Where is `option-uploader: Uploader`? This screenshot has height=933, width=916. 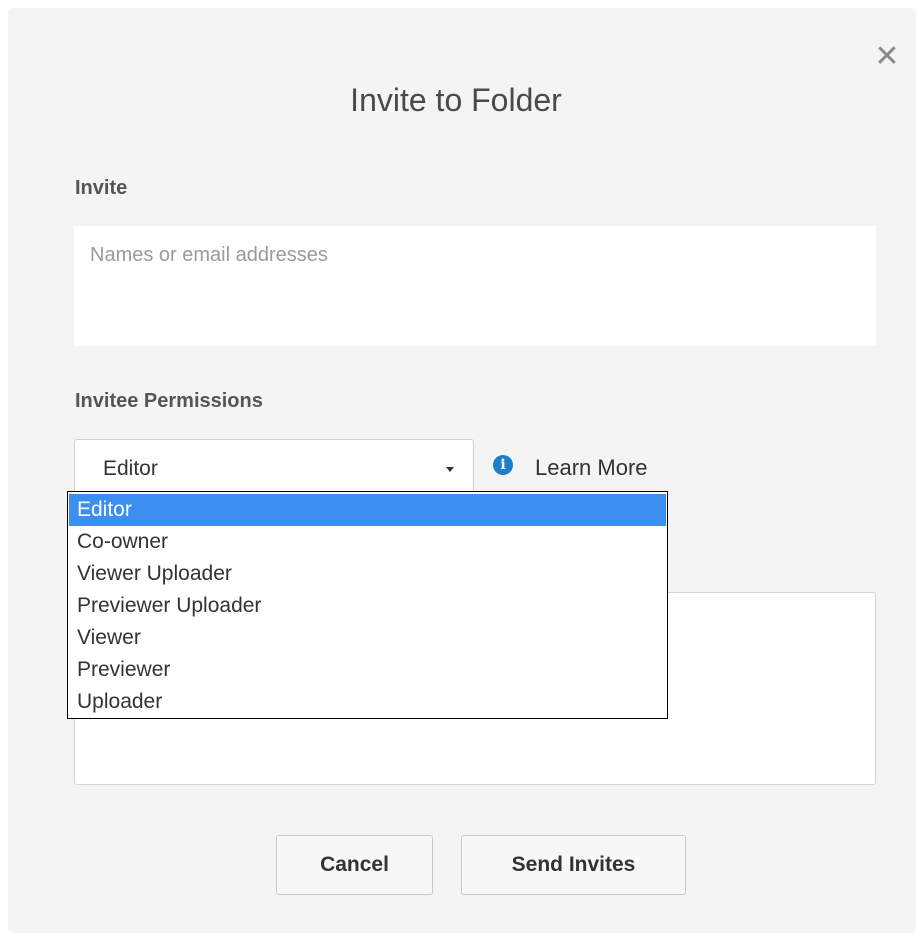 option-uploader: Uploader is located at coordinates (367, 702).